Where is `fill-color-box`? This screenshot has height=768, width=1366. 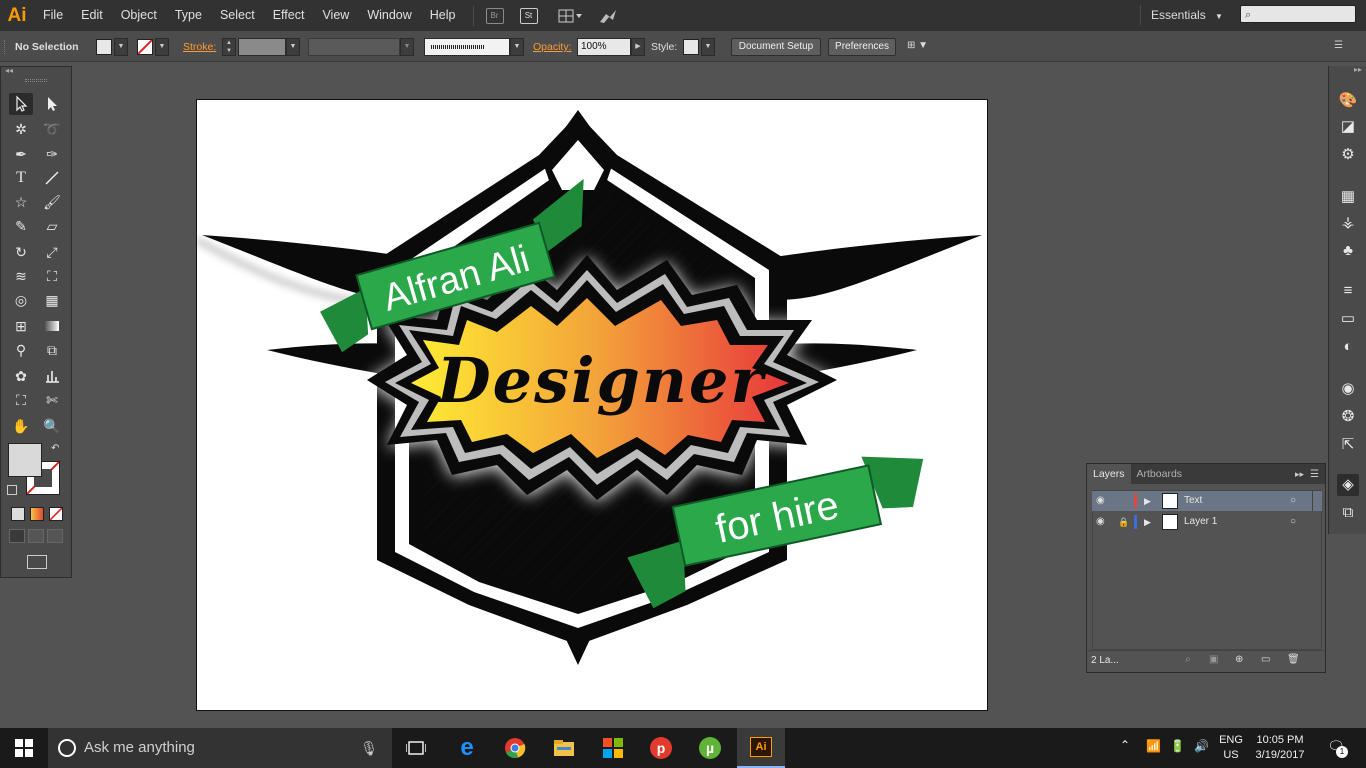 fill-color-box is located at coordinates (25, 460).